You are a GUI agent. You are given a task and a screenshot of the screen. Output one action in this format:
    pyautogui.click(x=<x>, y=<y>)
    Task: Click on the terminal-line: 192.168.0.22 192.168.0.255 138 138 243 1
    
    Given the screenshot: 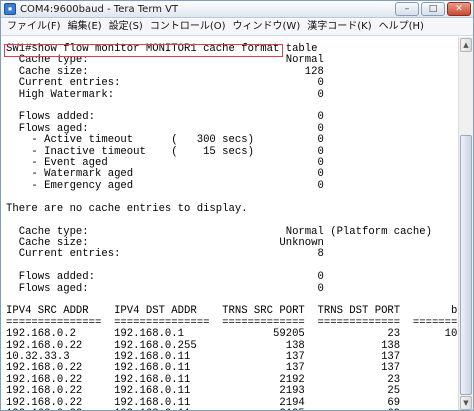 What is the action you would take?
    pyautogui.click(x=232, y=345)
    